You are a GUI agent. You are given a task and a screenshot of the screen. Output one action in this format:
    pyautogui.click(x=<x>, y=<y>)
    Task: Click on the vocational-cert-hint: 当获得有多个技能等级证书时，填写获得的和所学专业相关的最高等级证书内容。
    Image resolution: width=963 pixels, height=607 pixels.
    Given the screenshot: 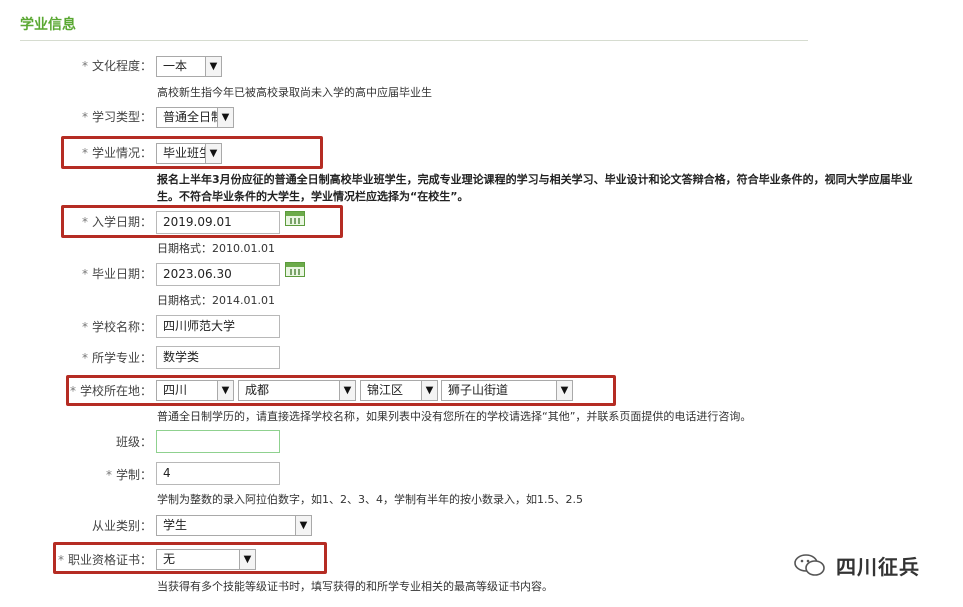 What is the action you would take?
    pyautogui.click(x=355, y=586)
    